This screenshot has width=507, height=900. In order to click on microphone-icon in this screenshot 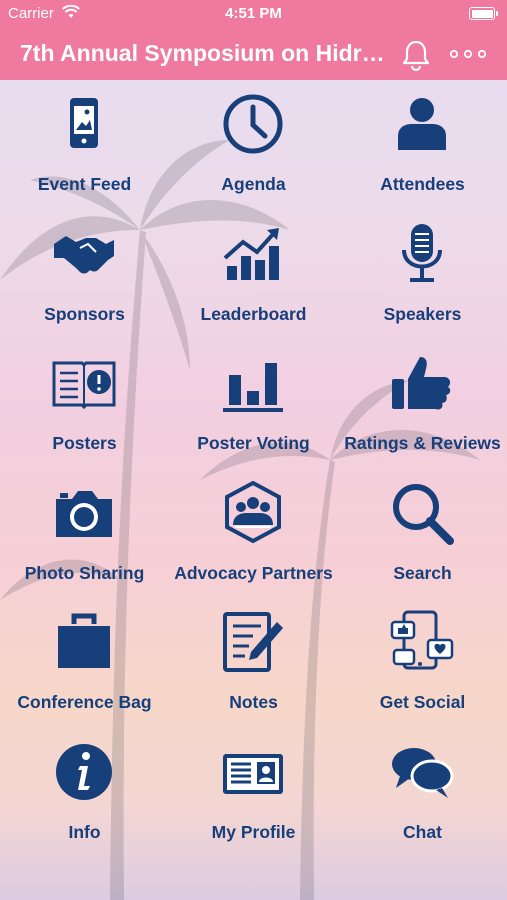, I will do `click(422, 252)`.